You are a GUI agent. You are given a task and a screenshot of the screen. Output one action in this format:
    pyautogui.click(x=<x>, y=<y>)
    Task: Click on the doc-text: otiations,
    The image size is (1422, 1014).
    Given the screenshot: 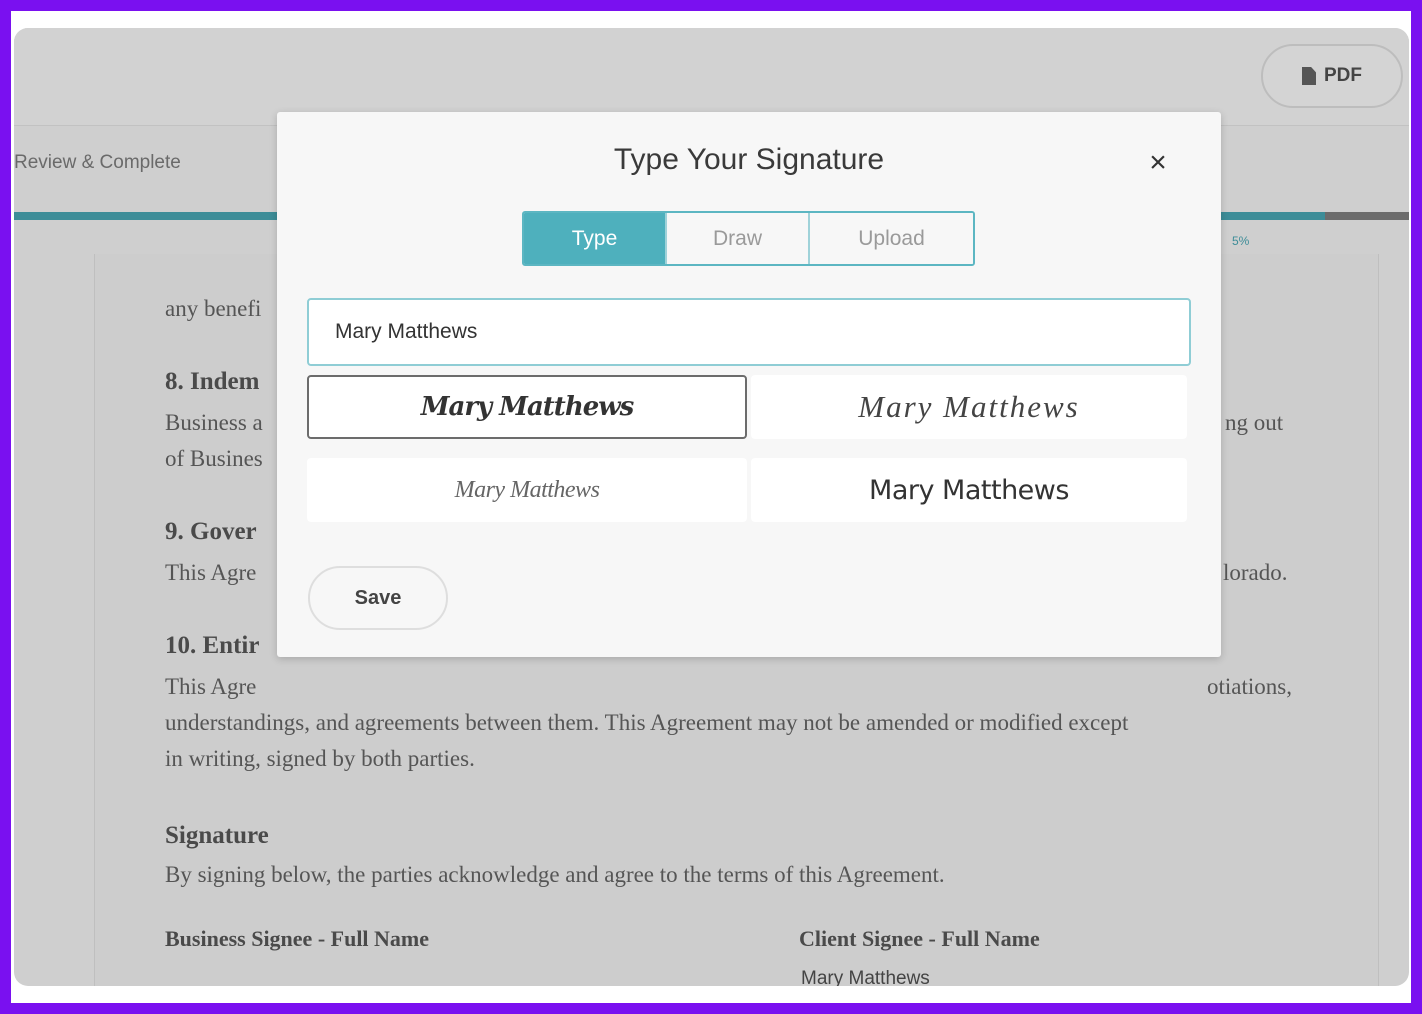 What is the action you would take?
    pyautogui.click(x=1249, y=686)
    